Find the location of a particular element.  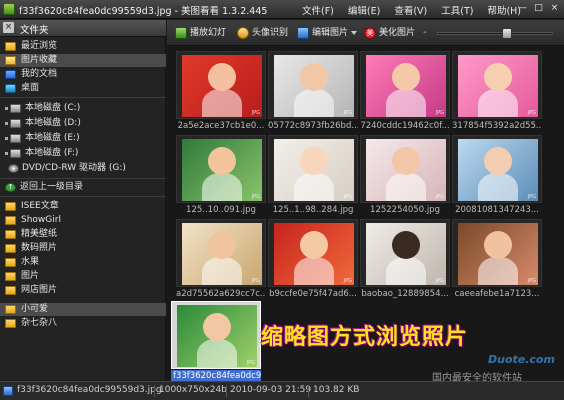

sidebar-drive-c: 本地磁盘 (C:) is located at coordinates (83, 108).